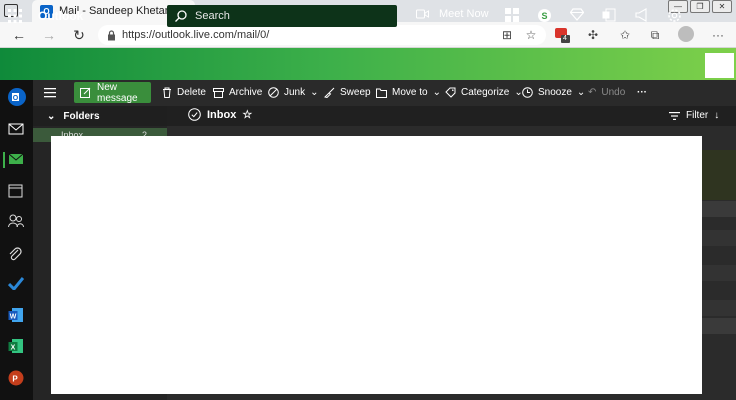 The width and height of the screenshot is (736, 400). I want to click on whats-new-megaphone-icon, so click(643, 16).